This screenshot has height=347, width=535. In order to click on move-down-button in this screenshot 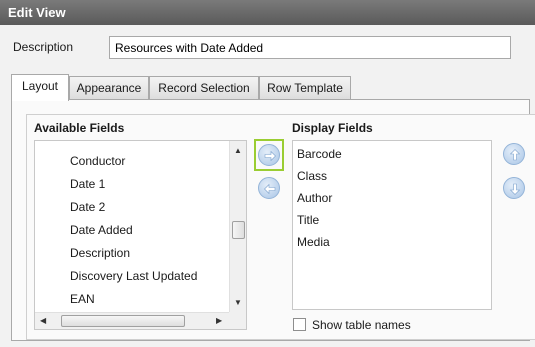, I will do `click(514, 188)`.